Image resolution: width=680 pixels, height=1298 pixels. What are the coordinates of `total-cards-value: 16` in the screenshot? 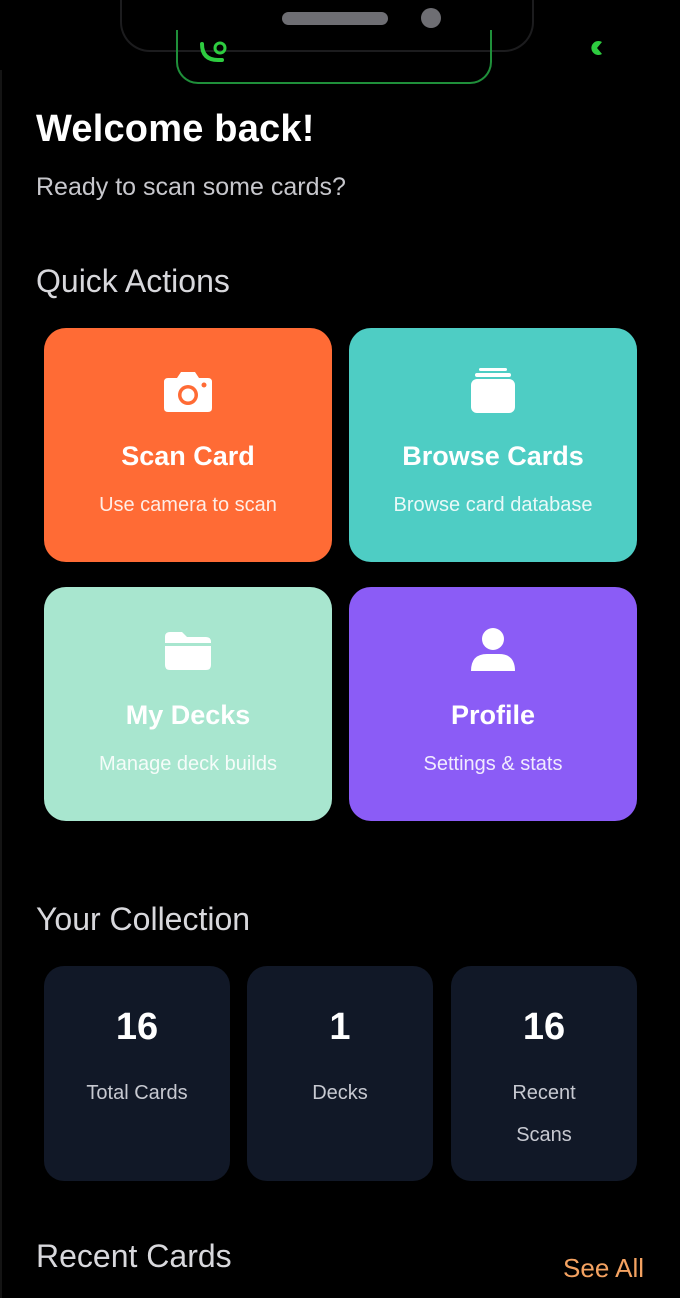 It's located at (137, 1027).